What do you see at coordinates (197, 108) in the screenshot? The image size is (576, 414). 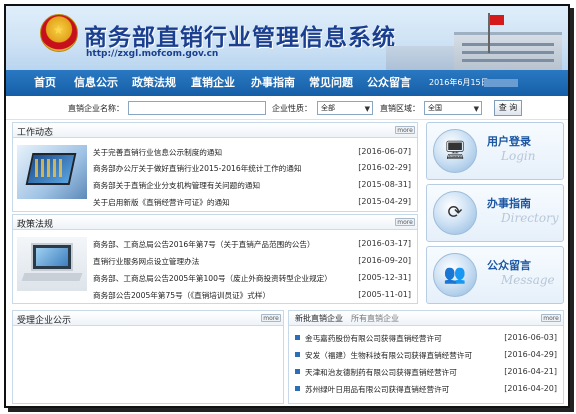 I see `company-name-input` at bounding box center [197, 108].